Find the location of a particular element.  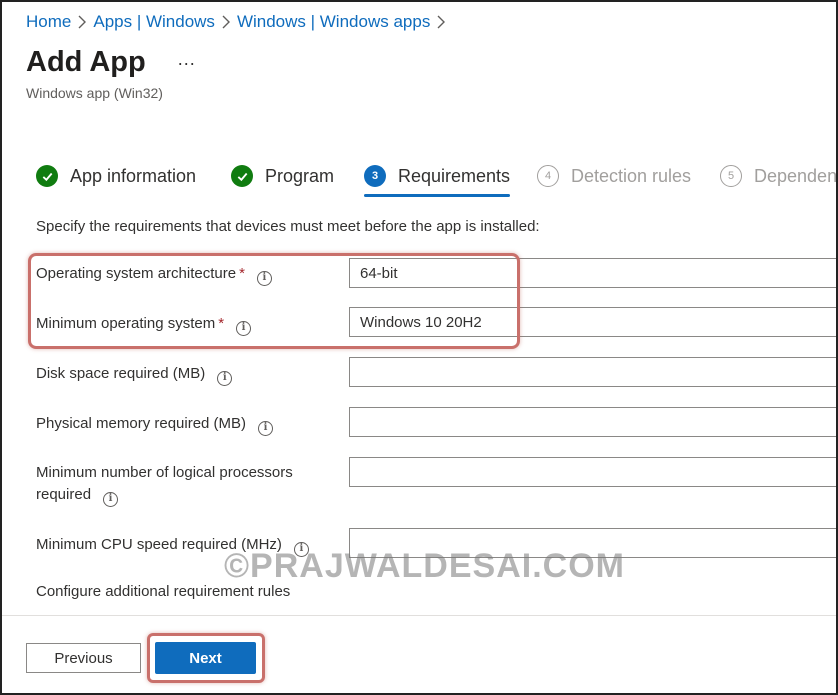

physical-memory-input is located at coordinates (592, 422).